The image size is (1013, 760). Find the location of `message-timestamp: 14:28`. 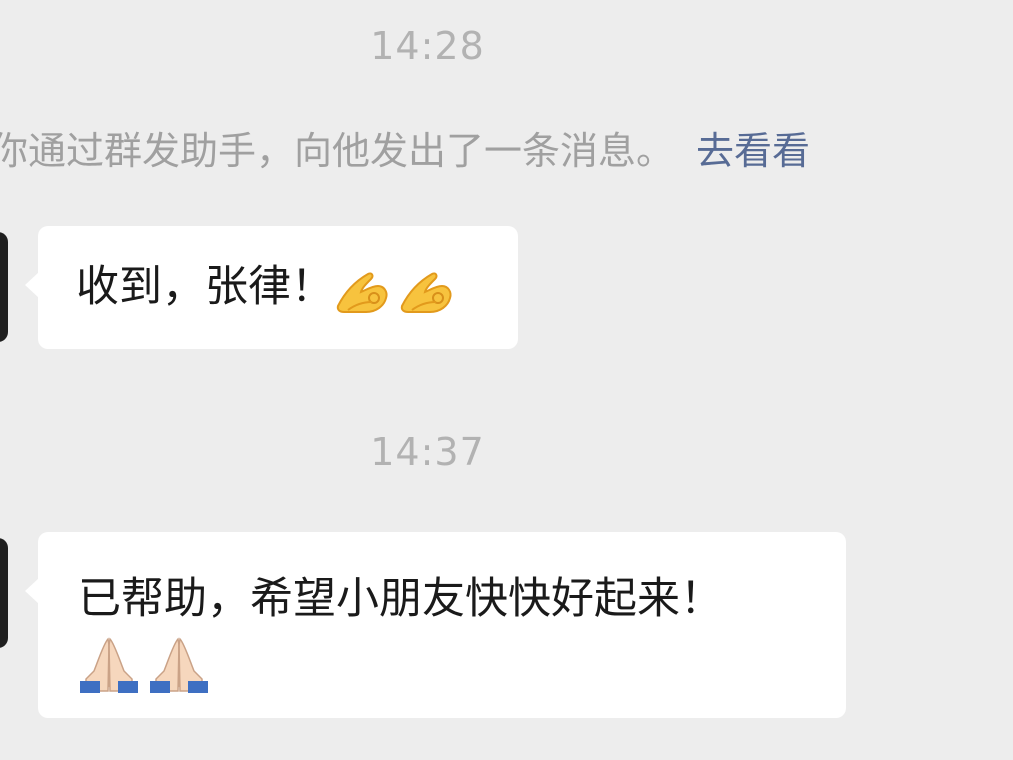

message-timestamp: 14:28 is located at coordinates (427, 46).